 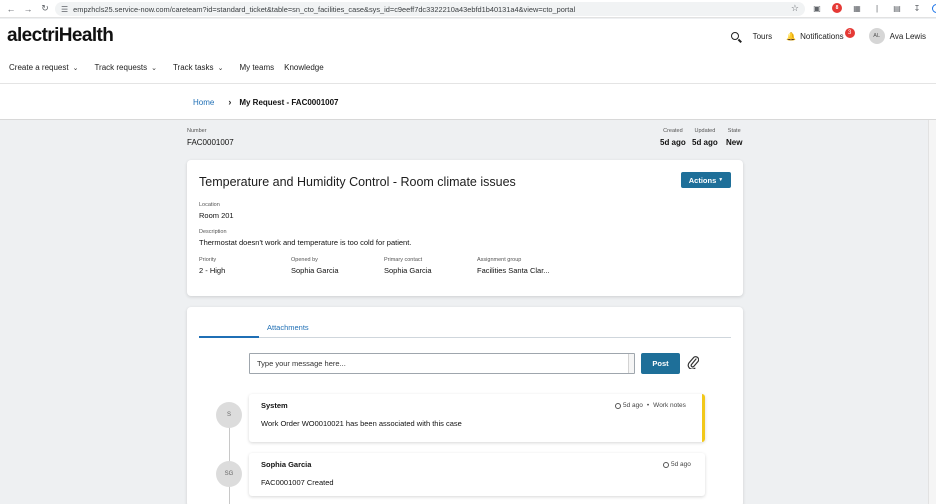 I want to click on breadcrumb-current: My Request - FAC0001007, so click(x=289, y=102).